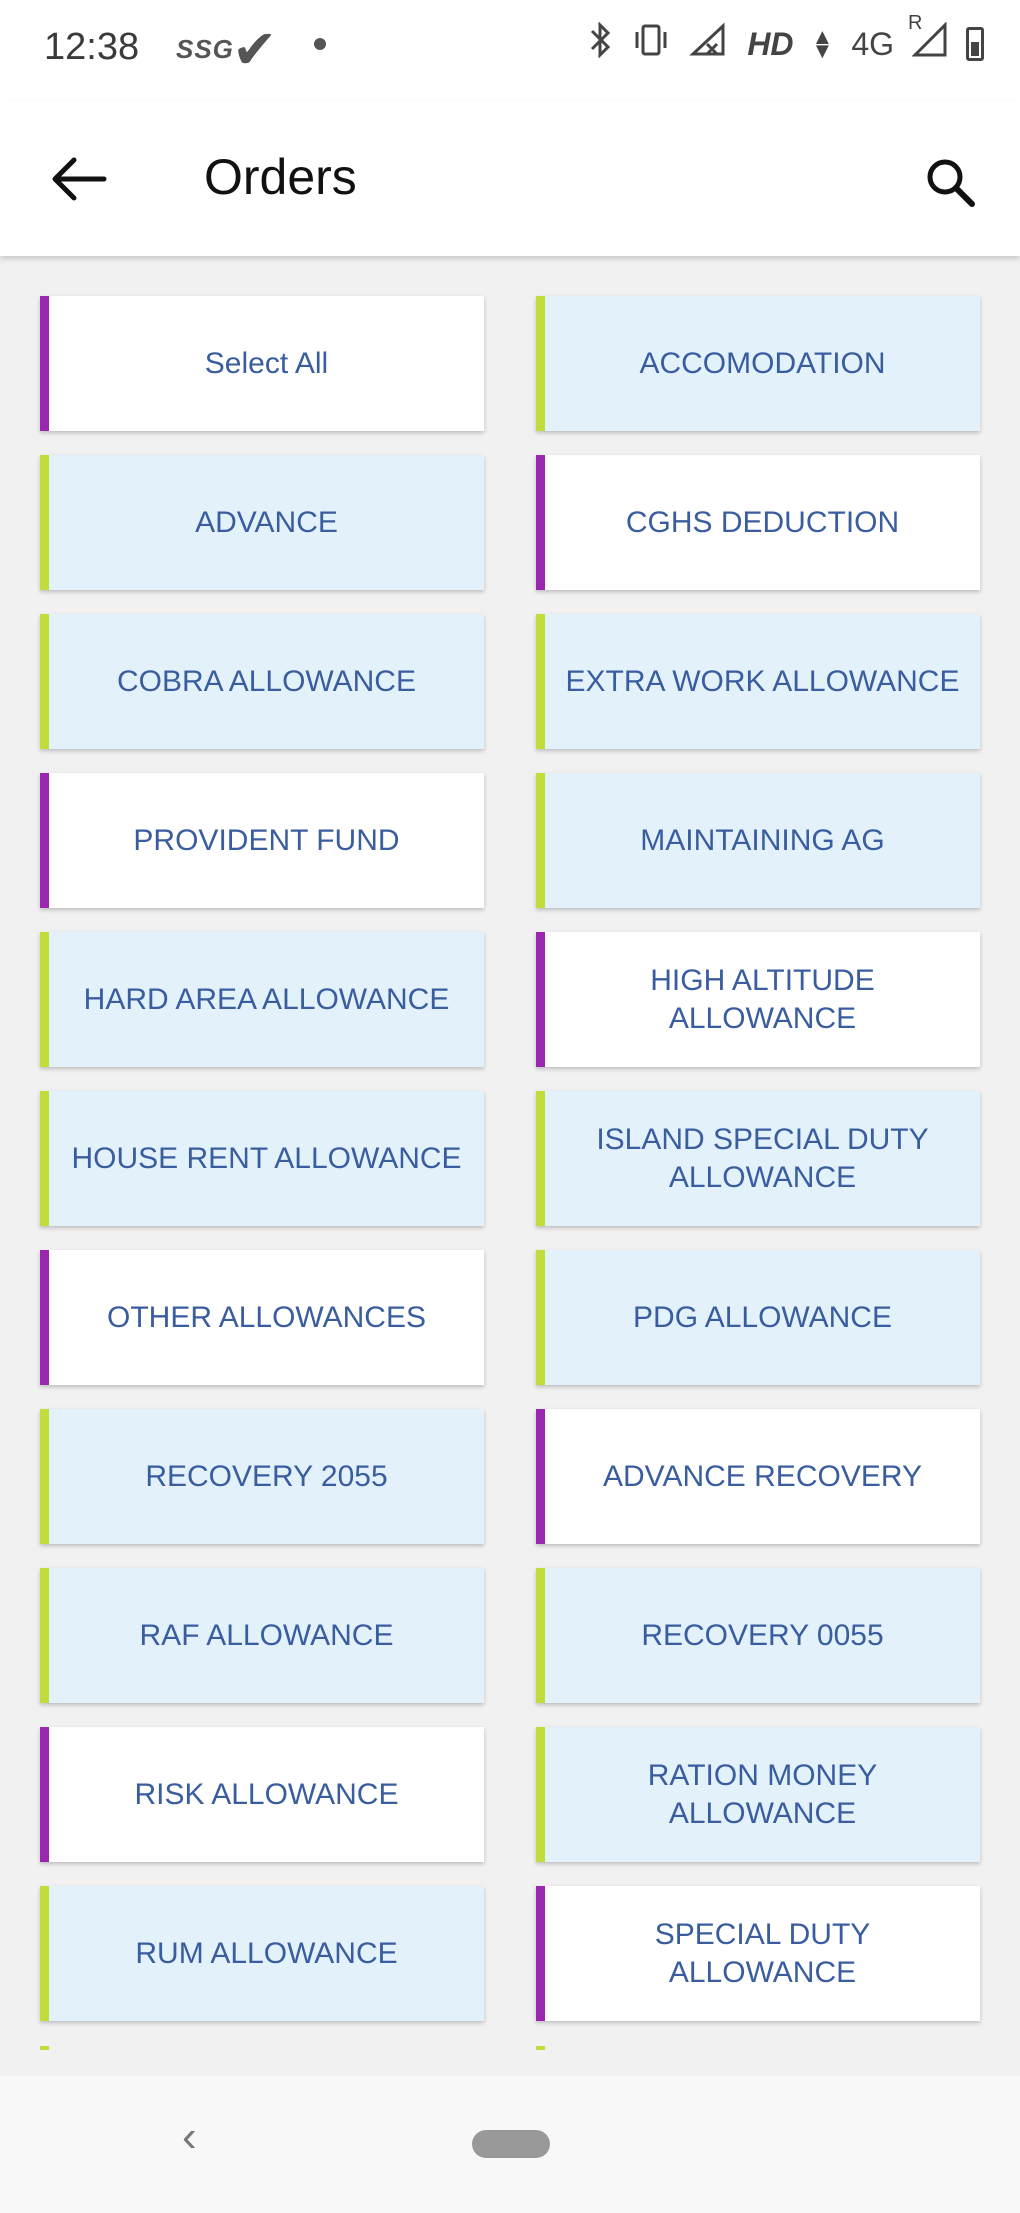 This screenshot has height=2213, width=1020. Describe the element at coordinates (872, 43) in the screenshot. I see `network-type: 4G` at that location.